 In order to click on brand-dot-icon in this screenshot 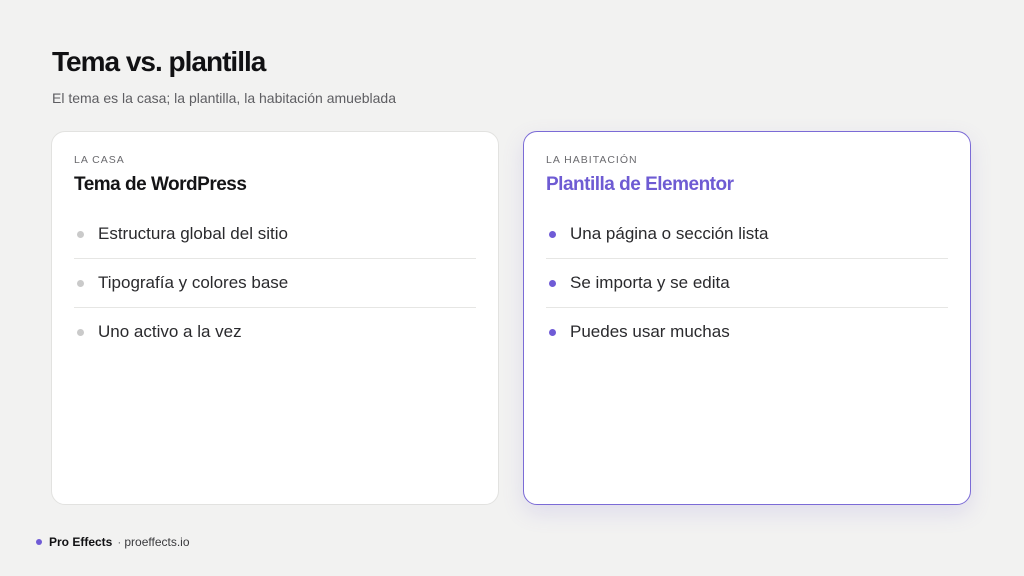, I will do `click(39, 542)`.